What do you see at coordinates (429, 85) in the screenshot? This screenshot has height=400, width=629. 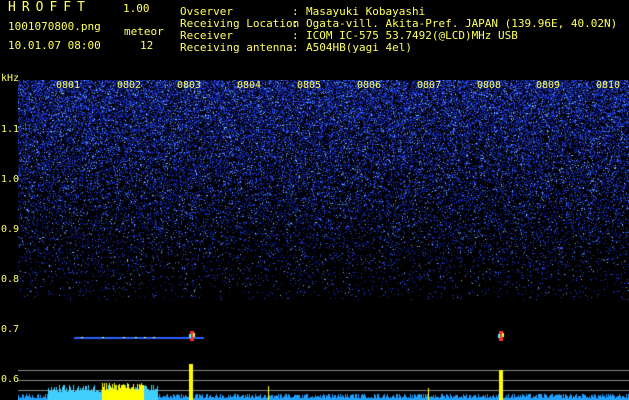 I see `time-tick: 0807` at bounding box center [429, 85].